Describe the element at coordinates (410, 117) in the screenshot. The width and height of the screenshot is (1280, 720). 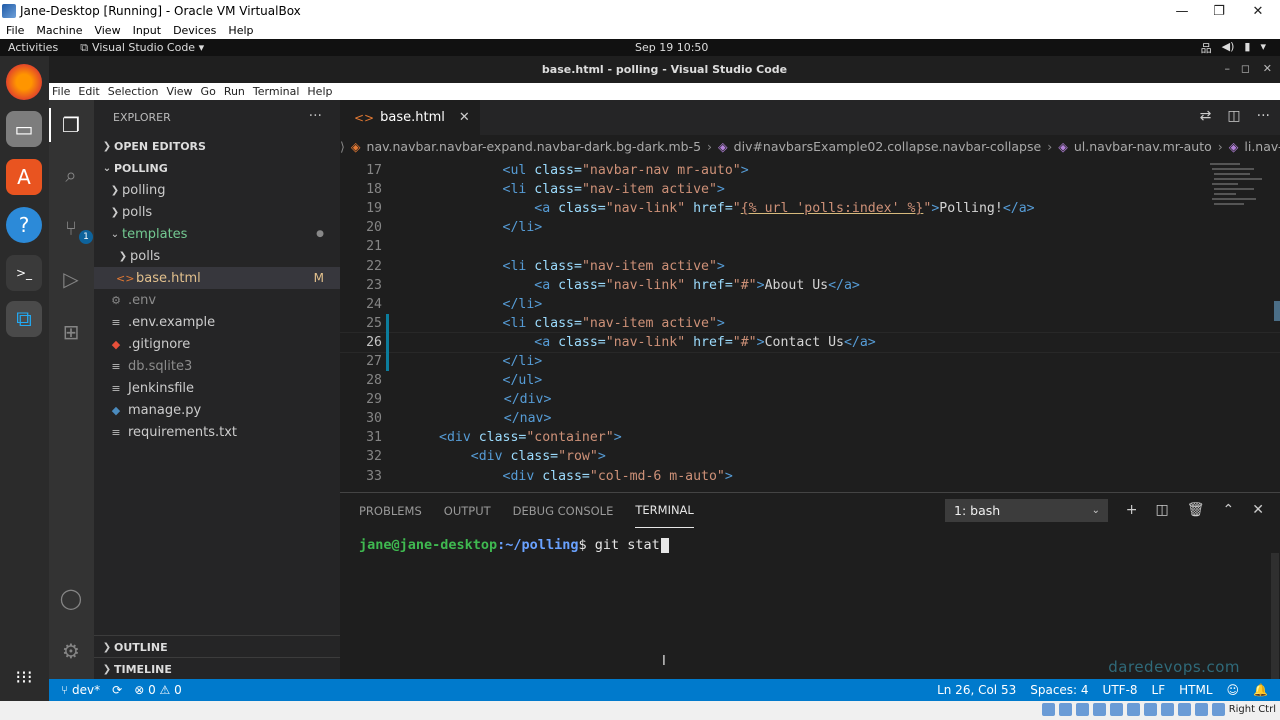
I see `tab-base-html: <> base.html ✕` at that location.